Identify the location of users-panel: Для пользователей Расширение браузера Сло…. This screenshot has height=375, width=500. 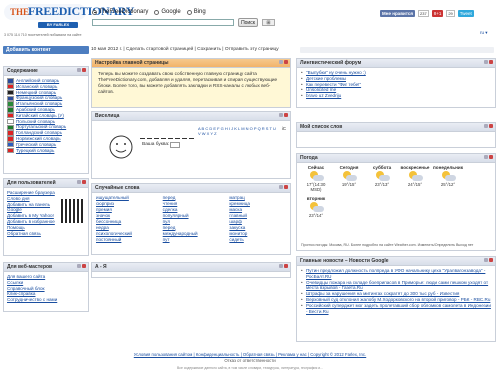
(46, 217).